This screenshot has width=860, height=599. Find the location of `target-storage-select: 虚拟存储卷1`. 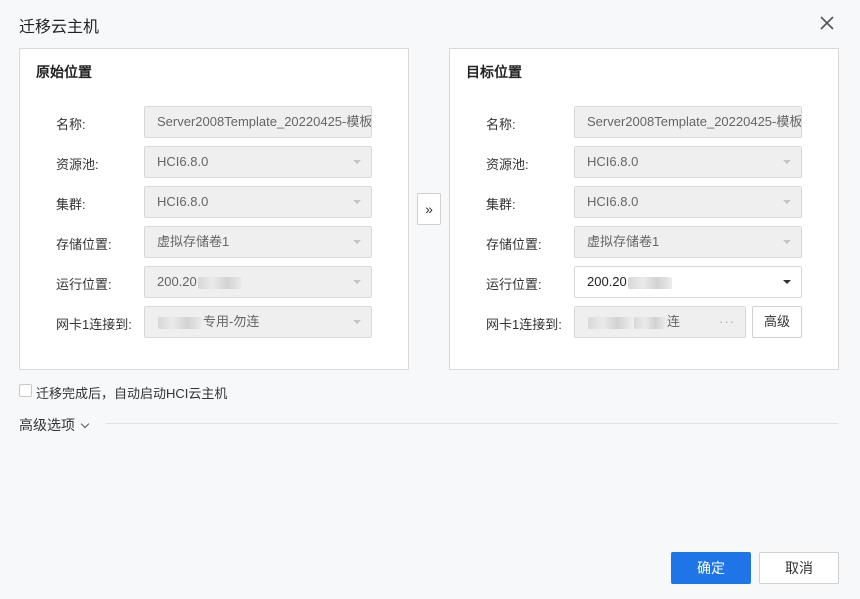

target-storage-select: 虚拟存储卷1 is located at coordinates (688, 242).